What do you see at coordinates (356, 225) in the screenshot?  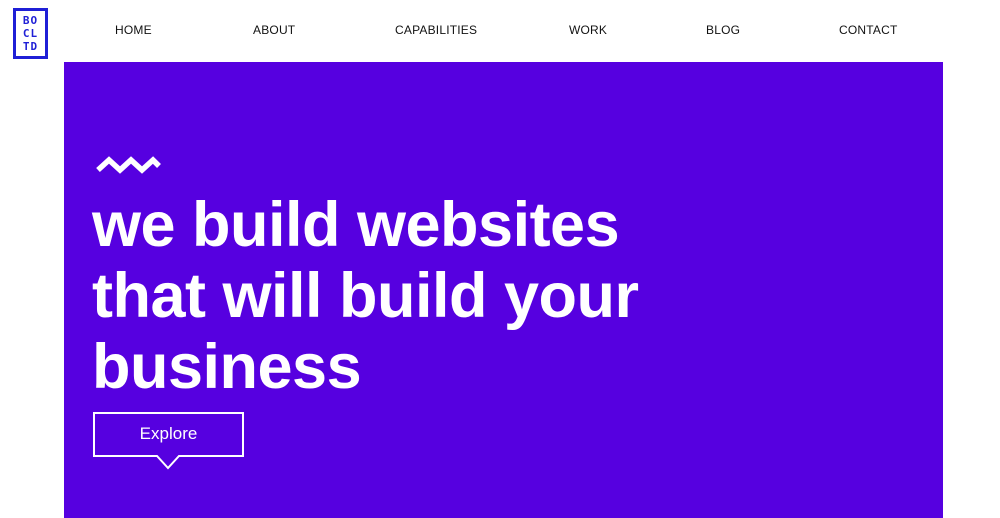 I see `headline-line: we build websites` at bounding box center [356, 225].